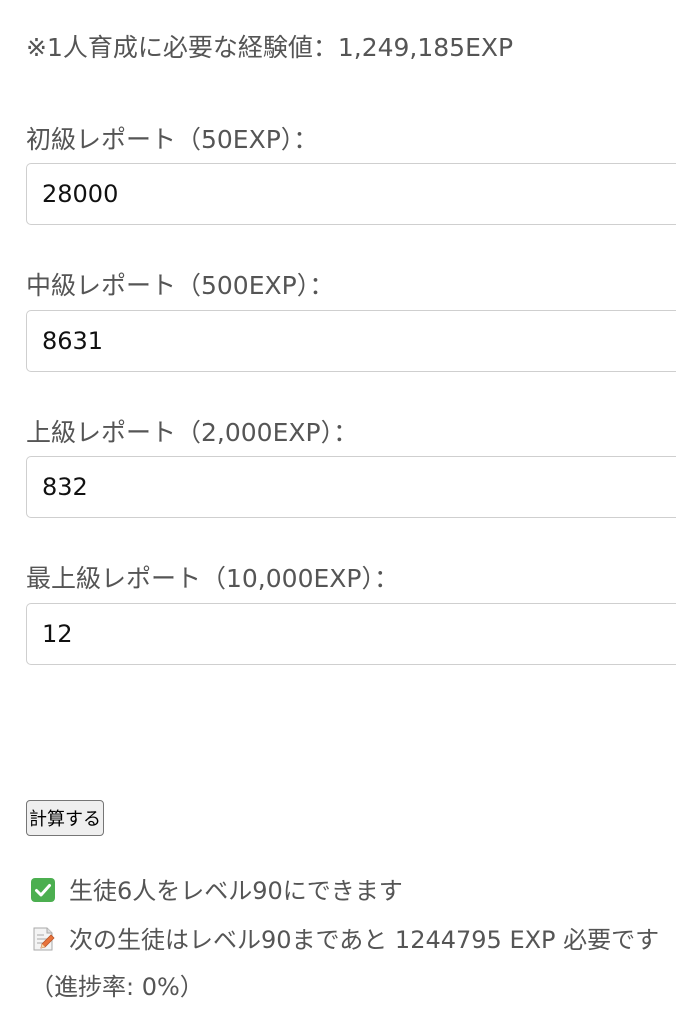 The height and width of the screenshot is (1023, 676). I want to click on memo-icon, so click(44, 939).